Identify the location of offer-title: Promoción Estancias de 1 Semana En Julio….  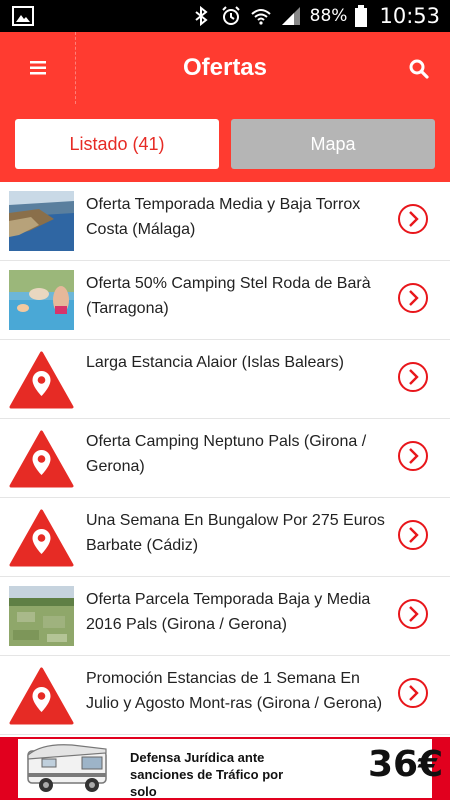
(234, 691).